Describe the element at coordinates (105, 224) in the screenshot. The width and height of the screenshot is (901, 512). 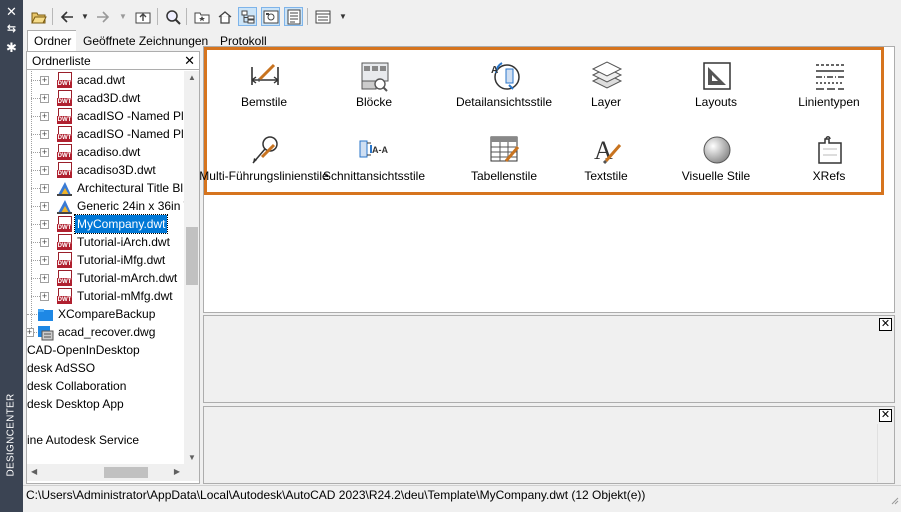
I see `tree-item: + DWT MyCompany.dwt` at that location.